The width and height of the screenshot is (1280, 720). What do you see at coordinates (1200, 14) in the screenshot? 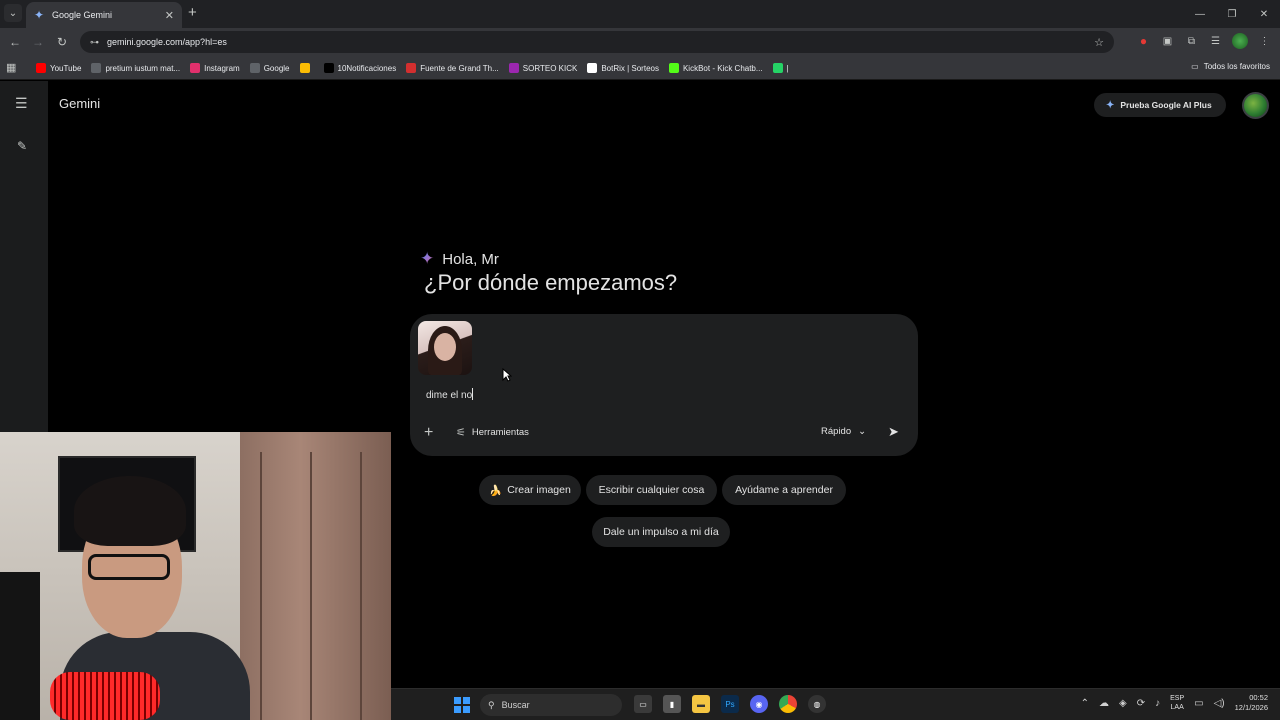
I see `minimize-button: —` at bounding box center [1200, 14].